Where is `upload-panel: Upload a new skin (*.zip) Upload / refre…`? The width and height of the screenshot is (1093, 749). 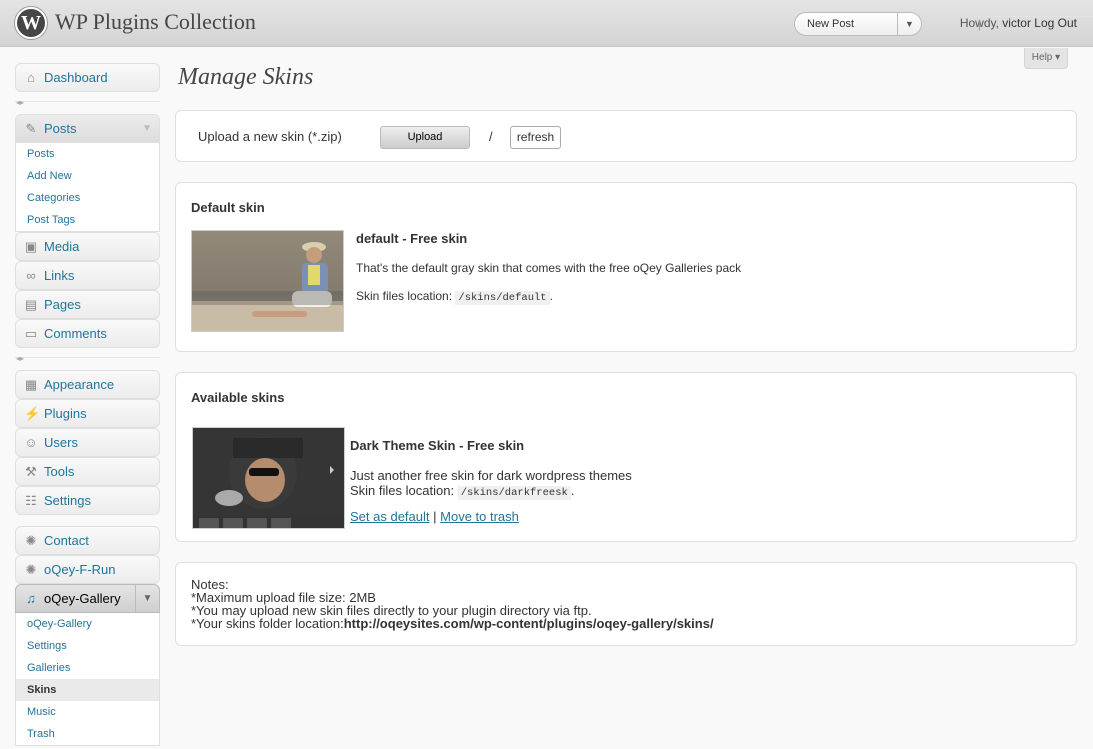 upload-panel: Upload a new skin (*.zip) Upload / refre… is located at coordinates (626, 136).